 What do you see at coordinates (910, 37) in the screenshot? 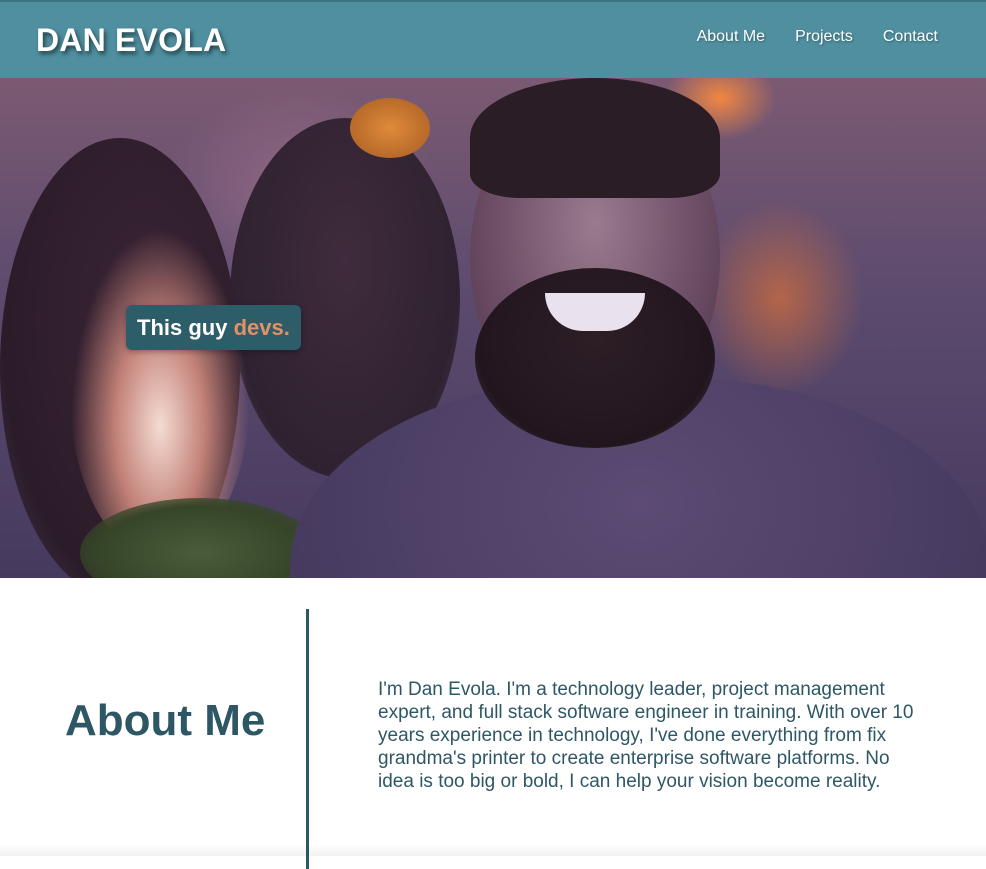
I see `nav-link-contact: Contact` at bounding box center [910, 37].